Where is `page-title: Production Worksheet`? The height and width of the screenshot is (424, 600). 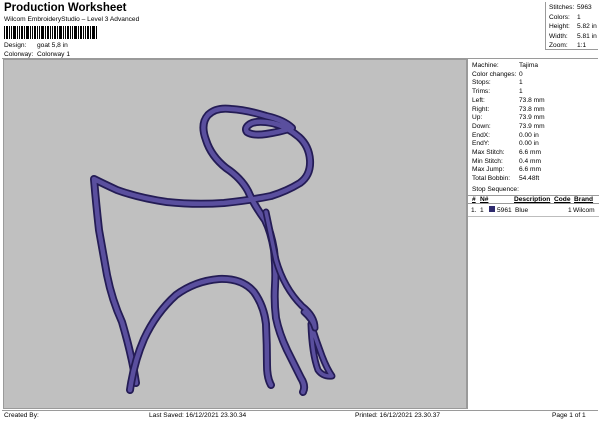
page-title: Production Worksheet is located at coordinates (65, 8).